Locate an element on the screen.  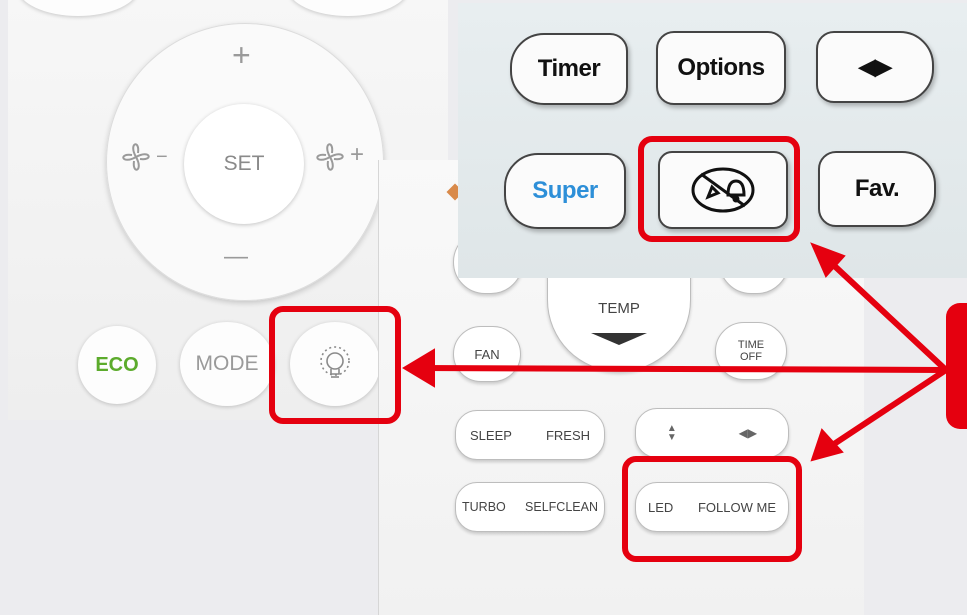
arrow-to-inset-key is located at coordinates (886, 314).